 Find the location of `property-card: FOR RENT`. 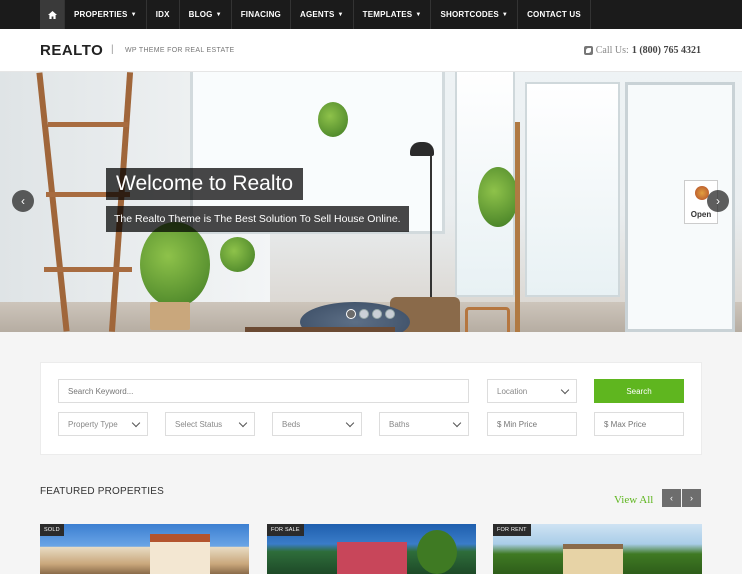

property-card: FOR RENT is located at coordinates (597, 549).